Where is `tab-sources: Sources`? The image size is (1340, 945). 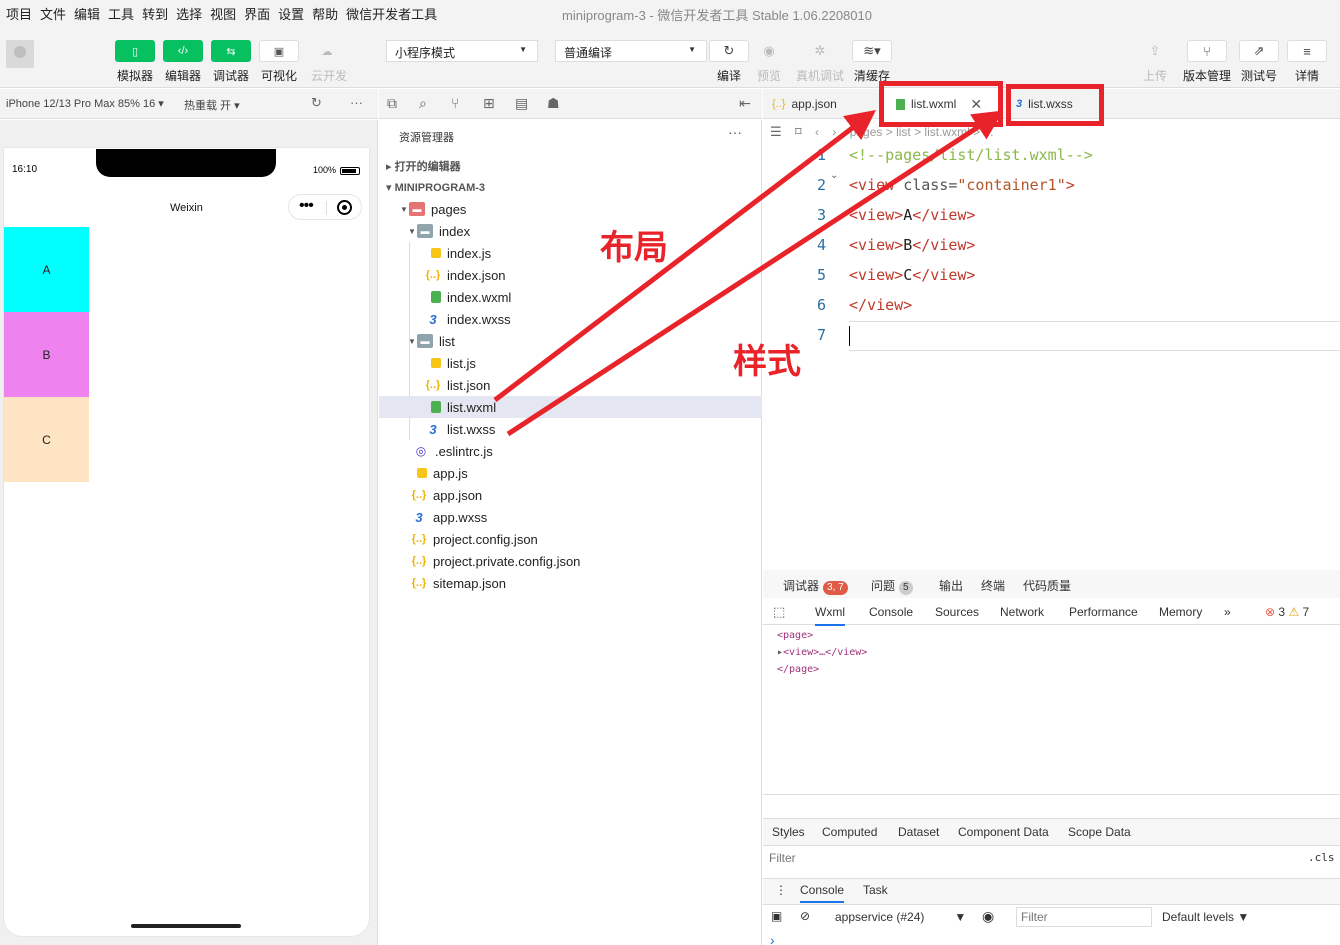 tab-sources: Sources is located at coordinates (957, 612).